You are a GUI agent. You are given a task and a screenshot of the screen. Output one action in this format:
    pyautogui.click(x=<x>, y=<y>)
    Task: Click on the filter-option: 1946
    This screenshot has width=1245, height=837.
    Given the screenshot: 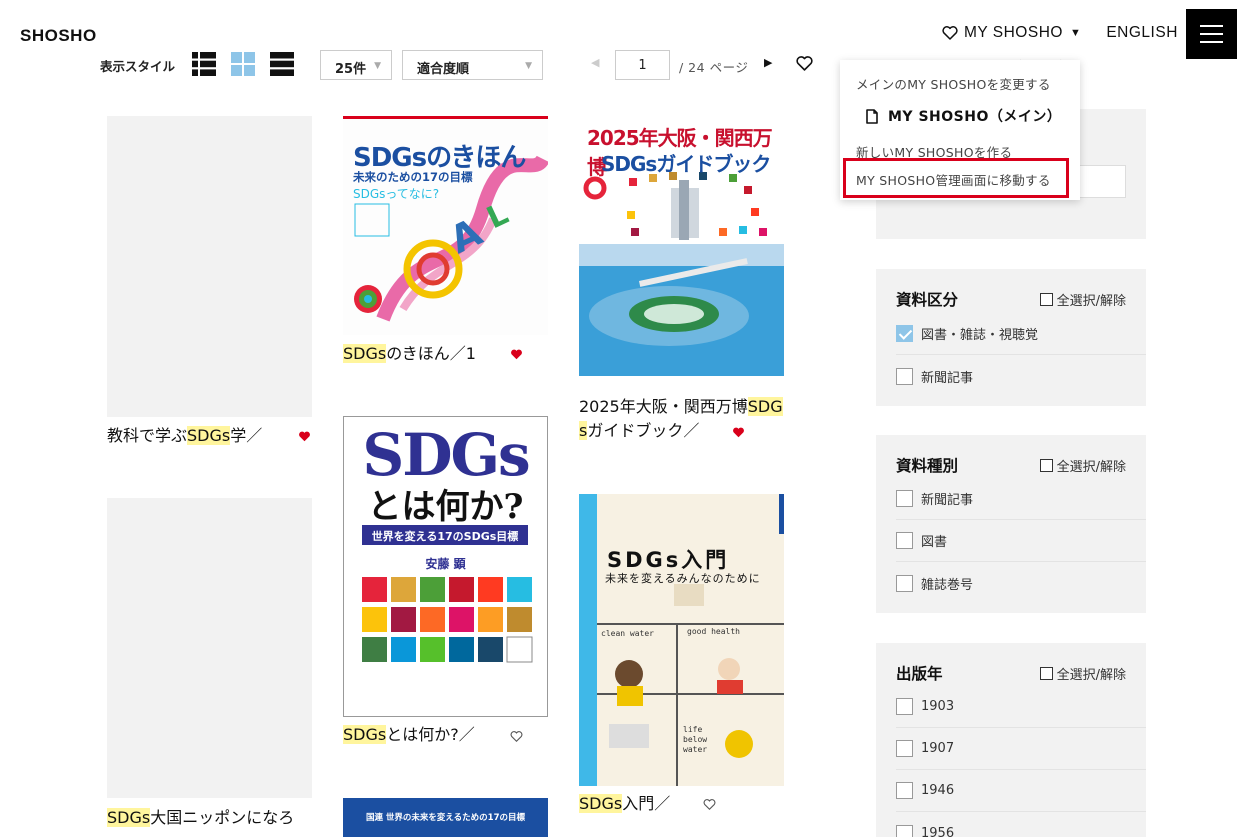 What is the action you would take?
    pyautogui.click(x=1021, y=791)
    